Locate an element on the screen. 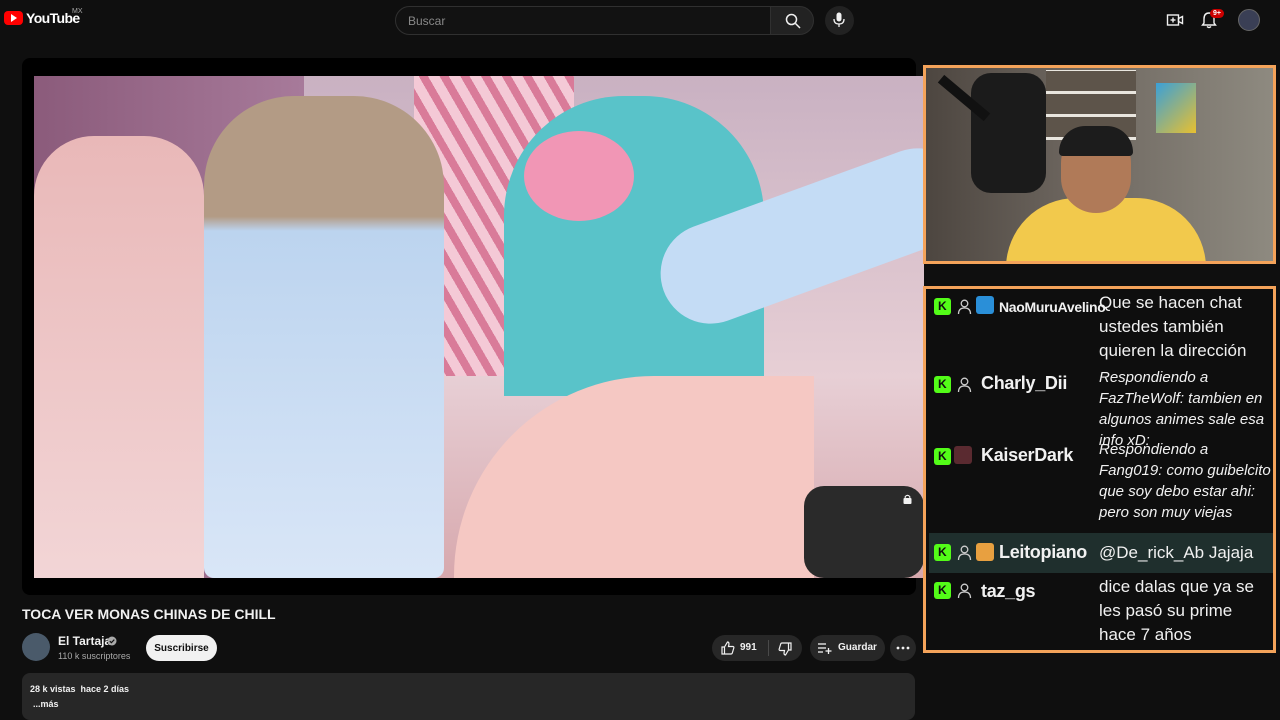  channel-name: El Tartaja is located at coordinates (84, 641).